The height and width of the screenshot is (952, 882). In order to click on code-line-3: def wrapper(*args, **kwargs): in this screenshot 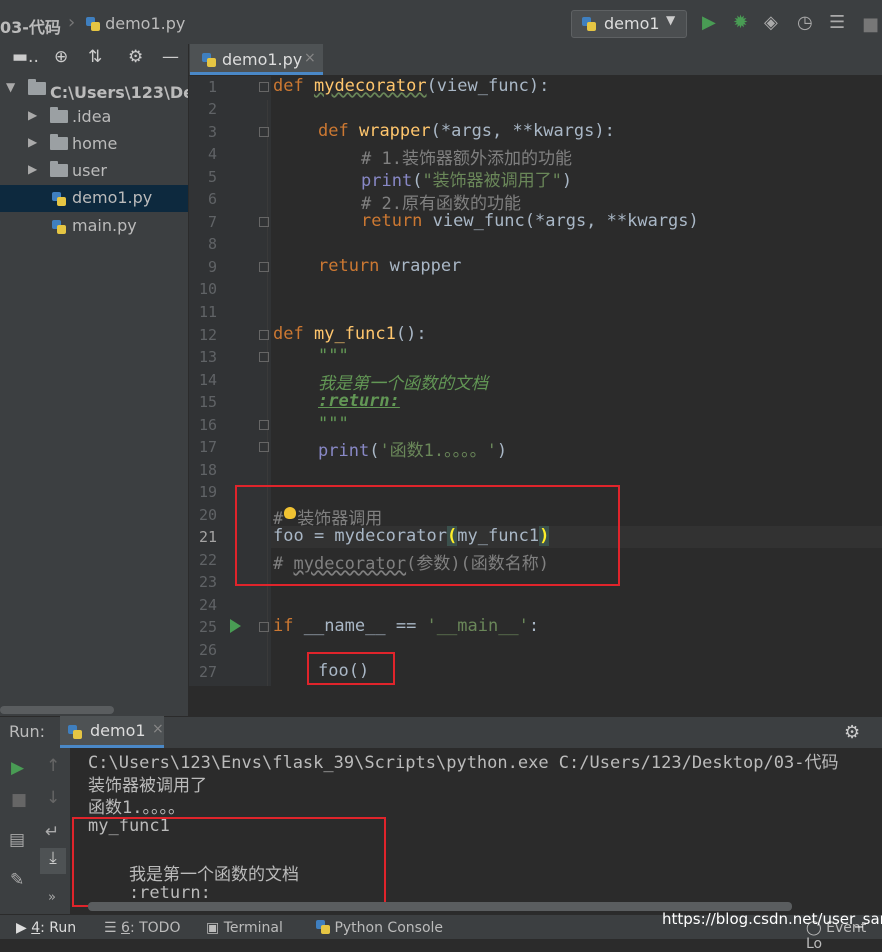, I will do `click(466, 131)`.